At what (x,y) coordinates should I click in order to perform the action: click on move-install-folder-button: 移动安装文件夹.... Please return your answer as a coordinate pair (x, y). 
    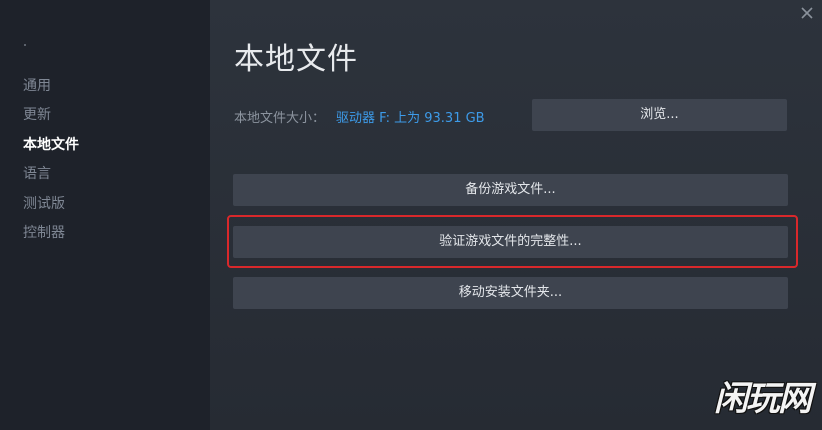
    Looking at the image, I should click on (510, 293).